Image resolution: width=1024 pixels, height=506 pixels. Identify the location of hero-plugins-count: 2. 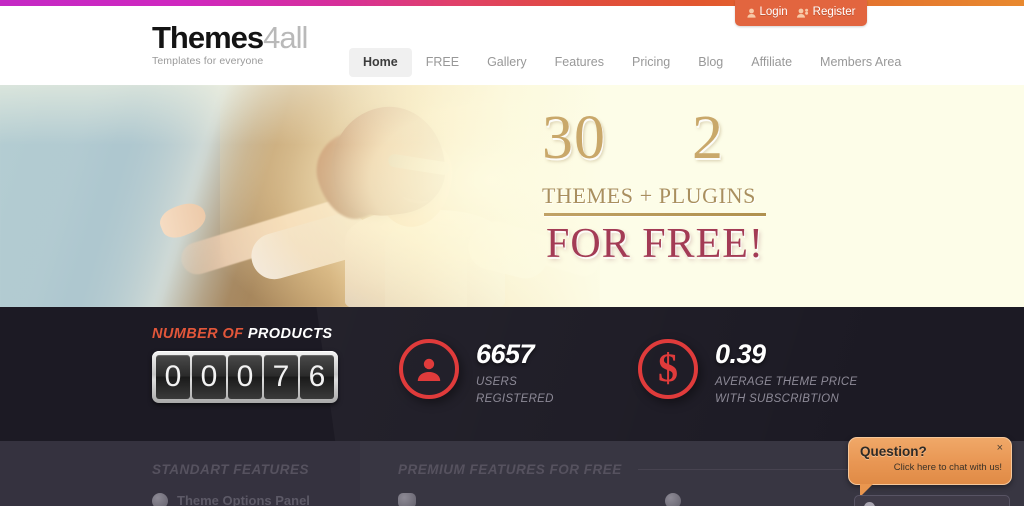
(708, 138).